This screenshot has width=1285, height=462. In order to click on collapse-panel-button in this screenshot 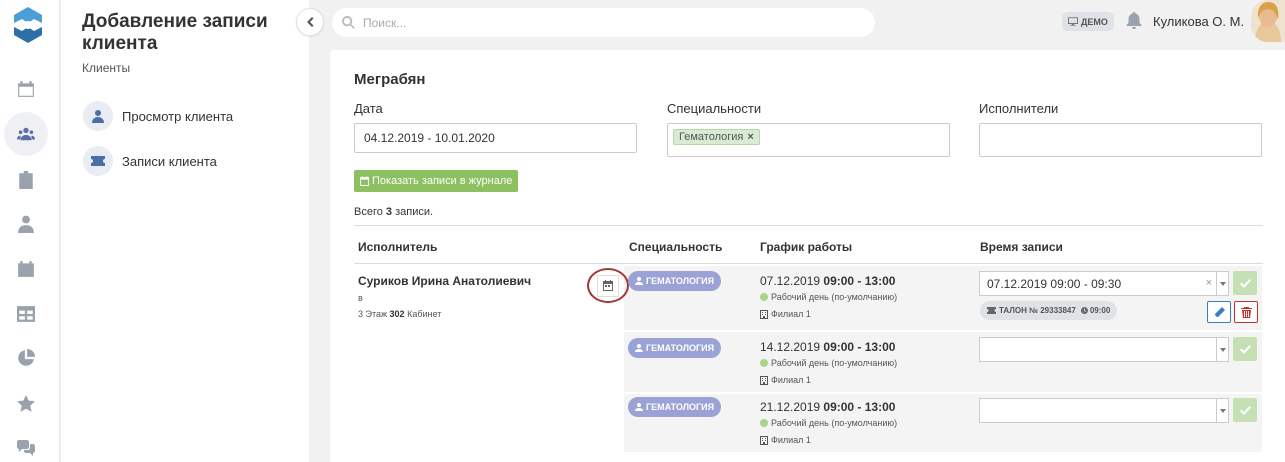, I will do `click(310, 22)`.